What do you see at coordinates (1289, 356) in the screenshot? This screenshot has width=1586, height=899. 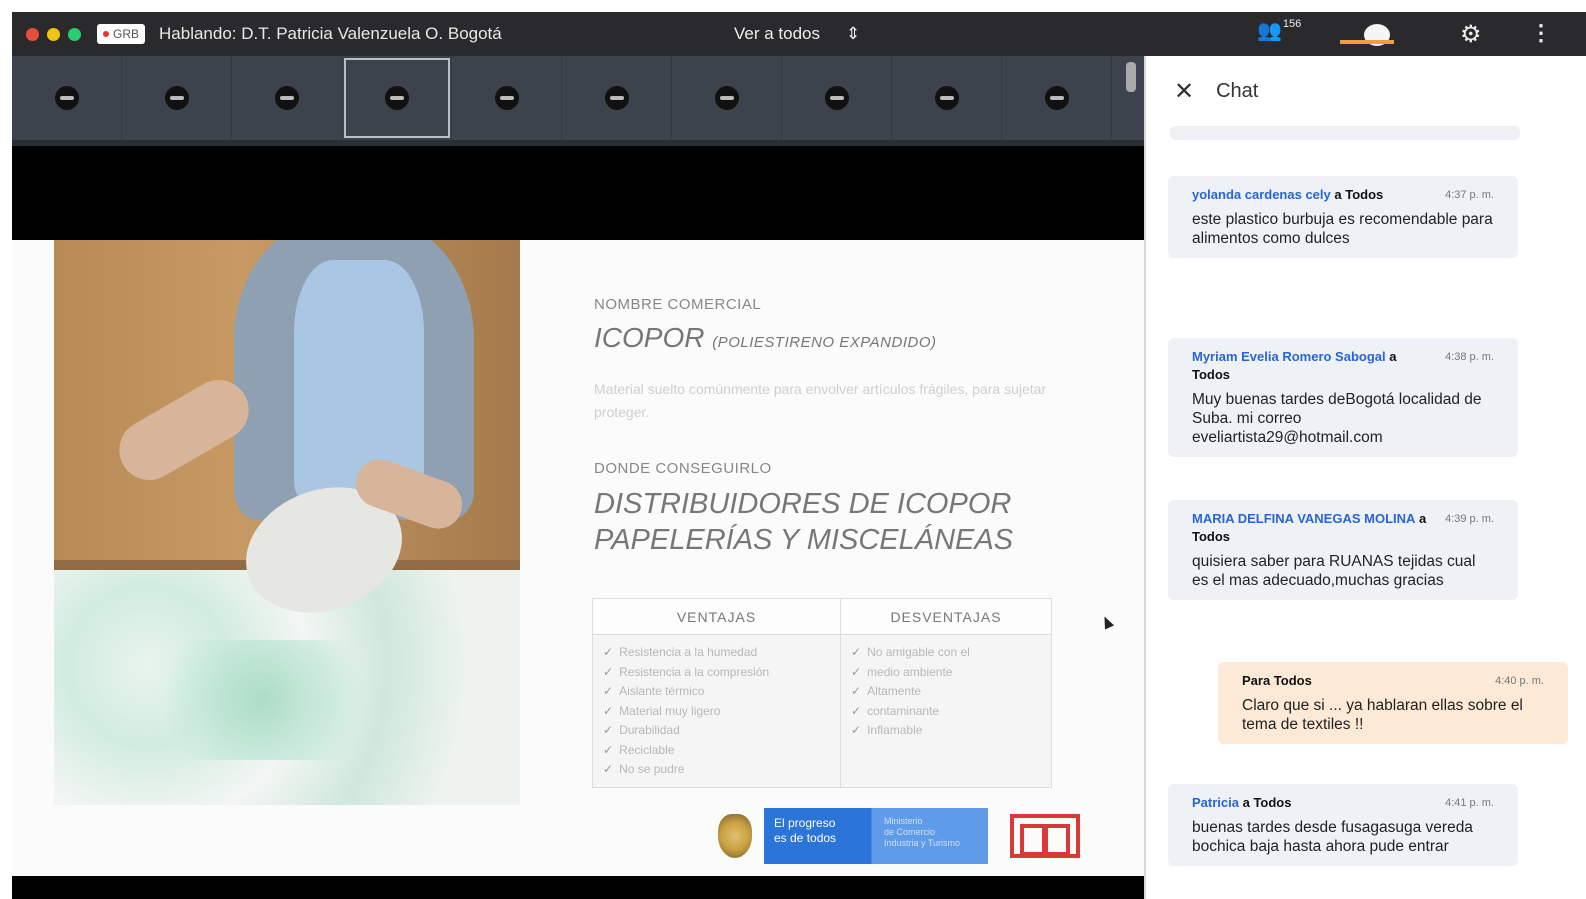 I see `sender-name: Myriam Evelia Romero Sabogal` at bounding box center [1289, 356].